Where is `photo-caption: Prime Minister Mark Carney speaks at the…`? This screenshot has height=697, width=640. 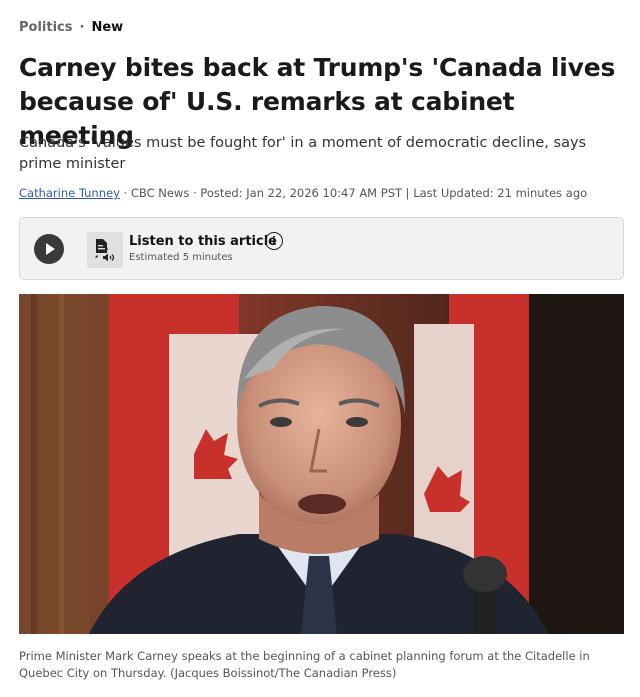 photo-caption: Prime Minister Mark Carney speaks at the… is located at coordinates (304, 664).